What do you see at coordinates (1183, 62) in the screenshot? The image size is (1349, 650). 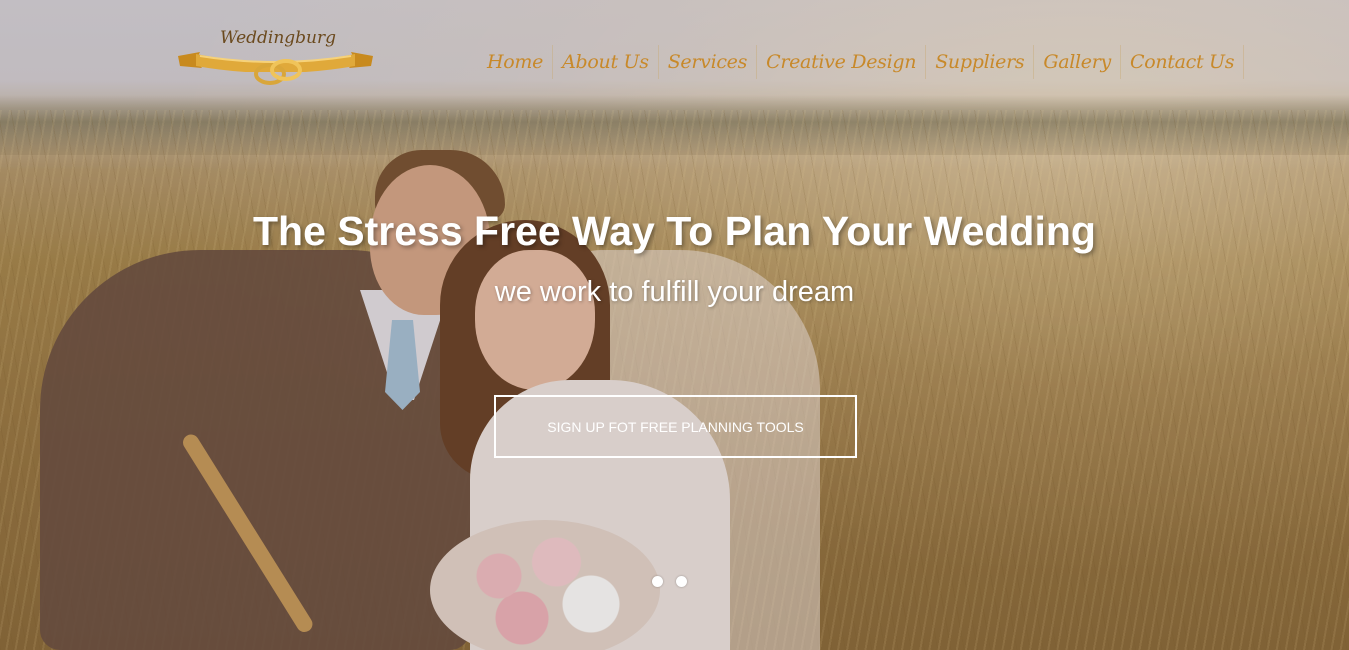 I see `nav-item-contact-us: Contact Us` at bounding box center [1183, 62].